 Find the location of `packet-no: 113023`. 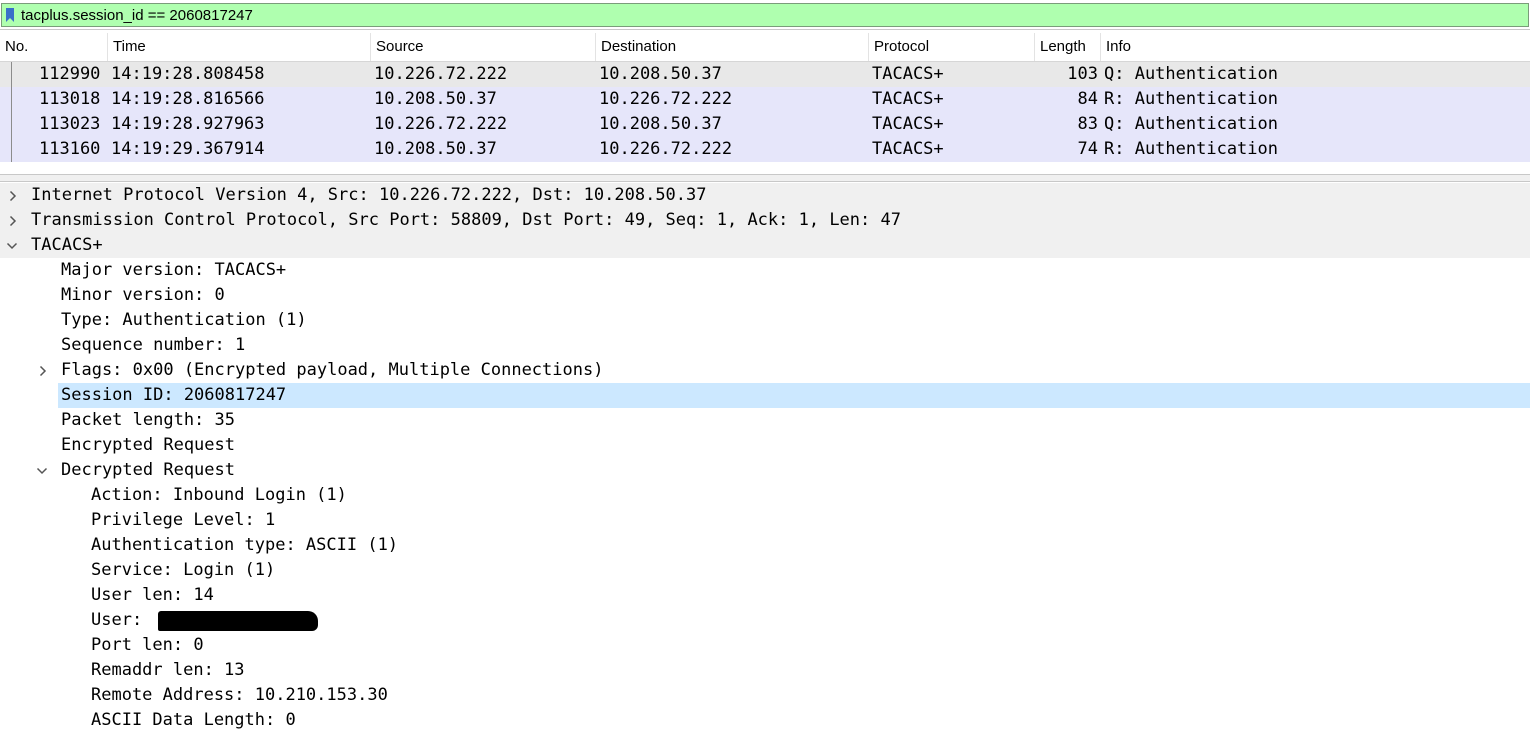

packet-no: 113023 is located at coordinates (70, 124).